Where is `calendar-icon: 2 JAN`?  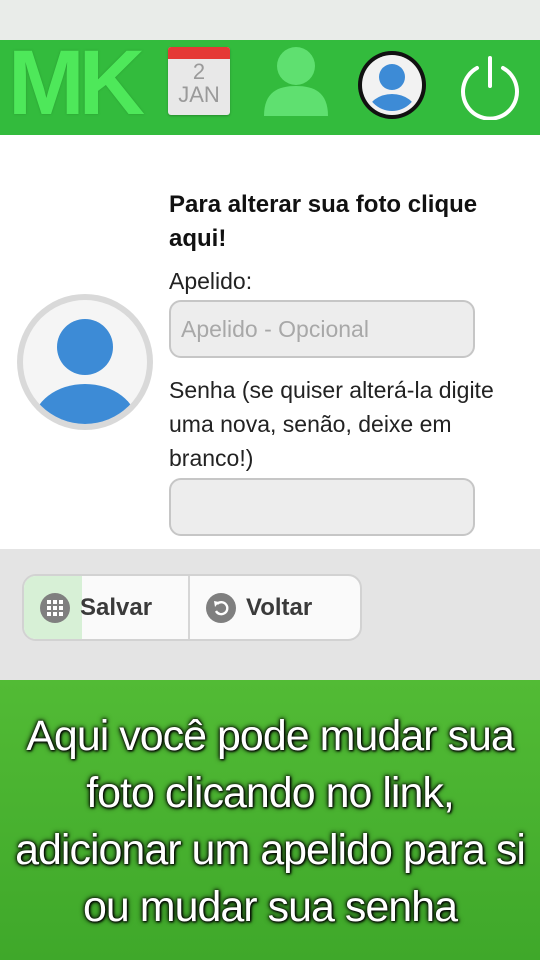
calendar-icon: 2 JAN is located at coordinates (199, 81).